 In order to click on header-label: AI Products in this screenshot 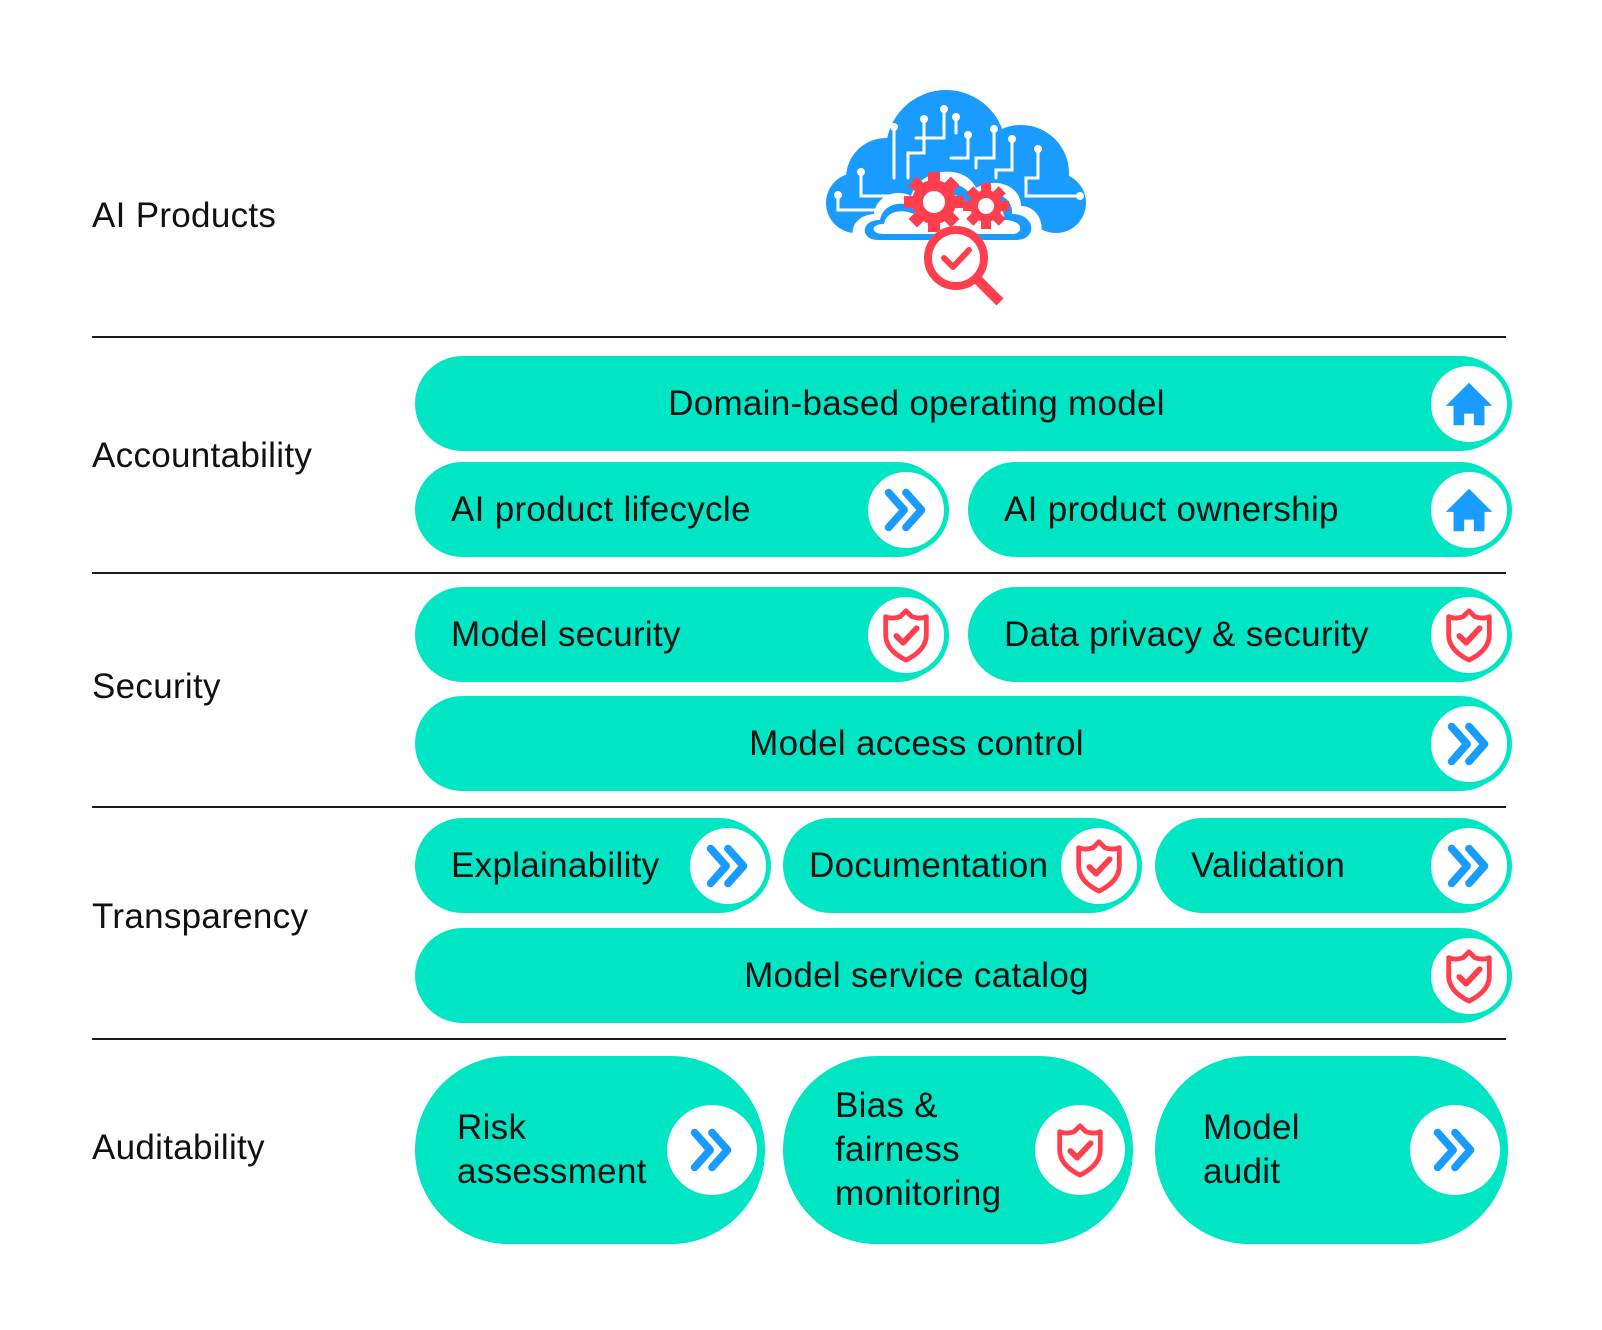, I will do `click(184, 215)`.